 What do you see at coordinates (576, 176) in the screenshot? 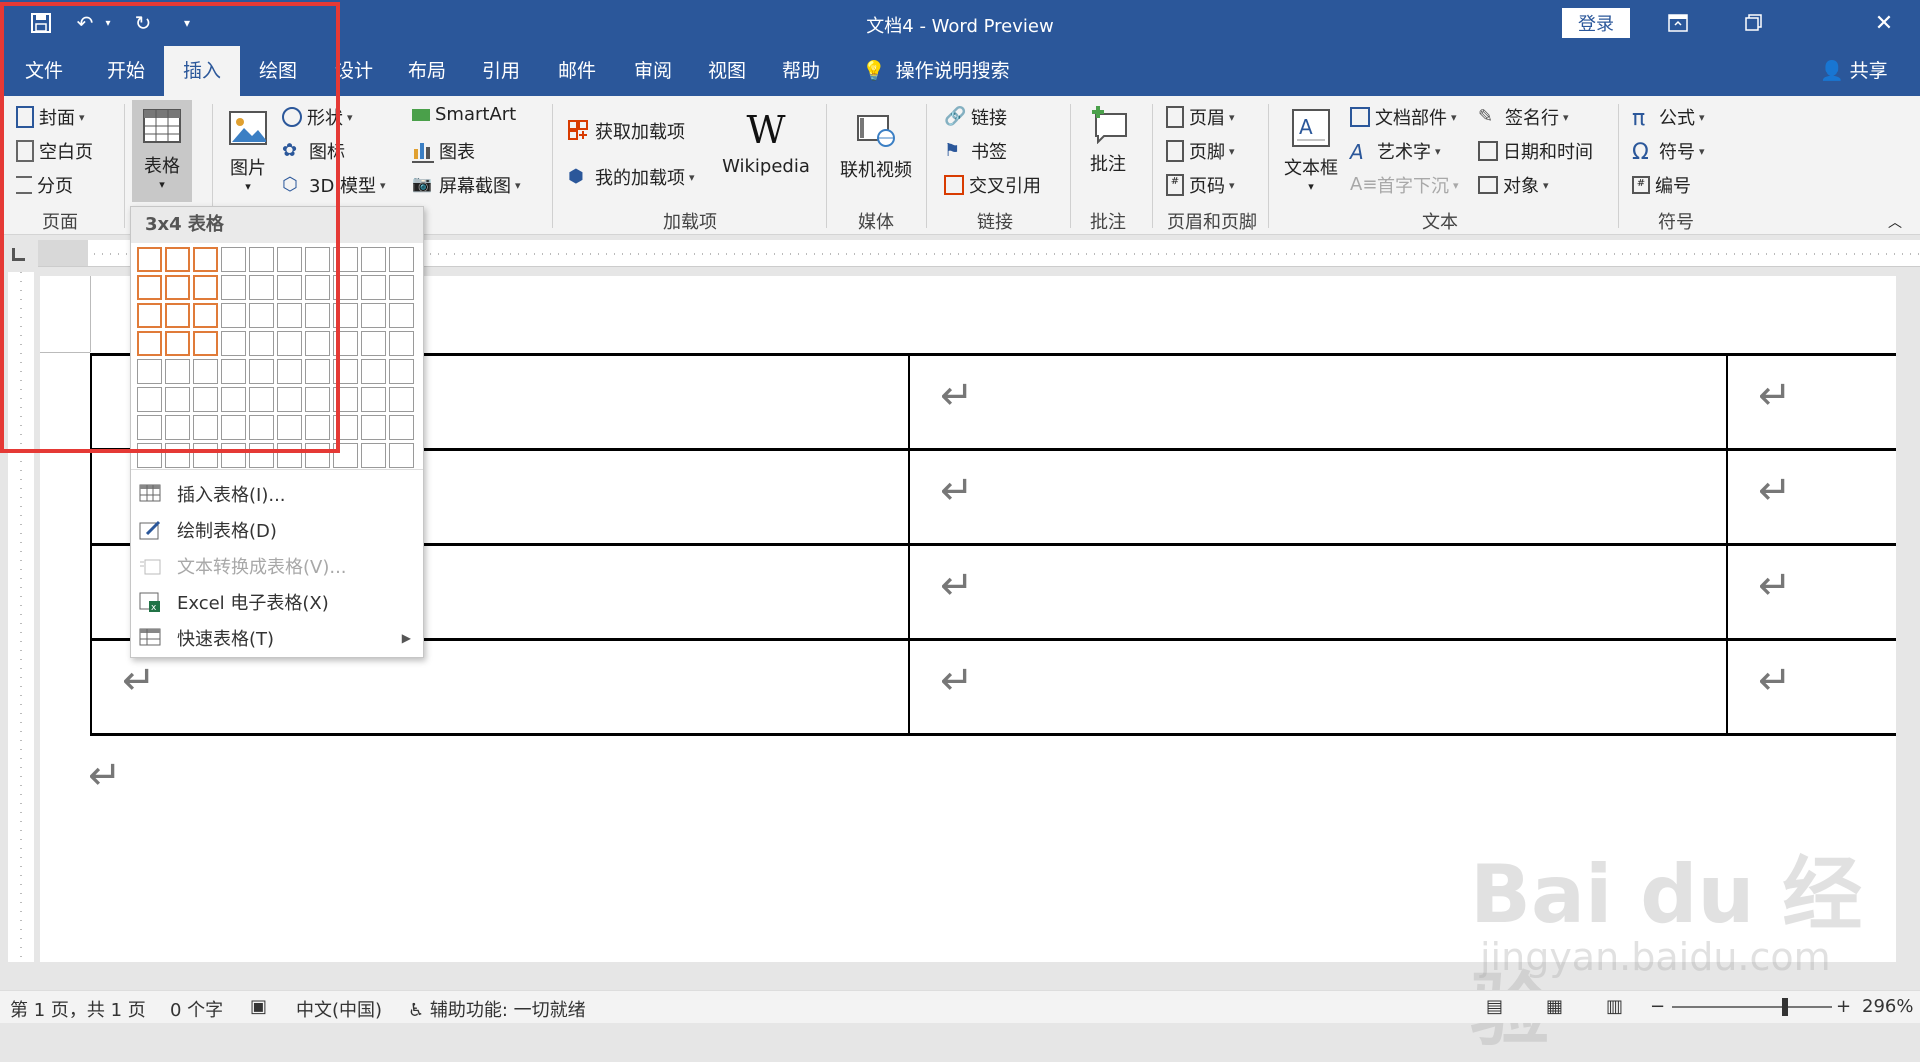
I see `my-addins-icon: ⬢` at bounding box center [576, 176].